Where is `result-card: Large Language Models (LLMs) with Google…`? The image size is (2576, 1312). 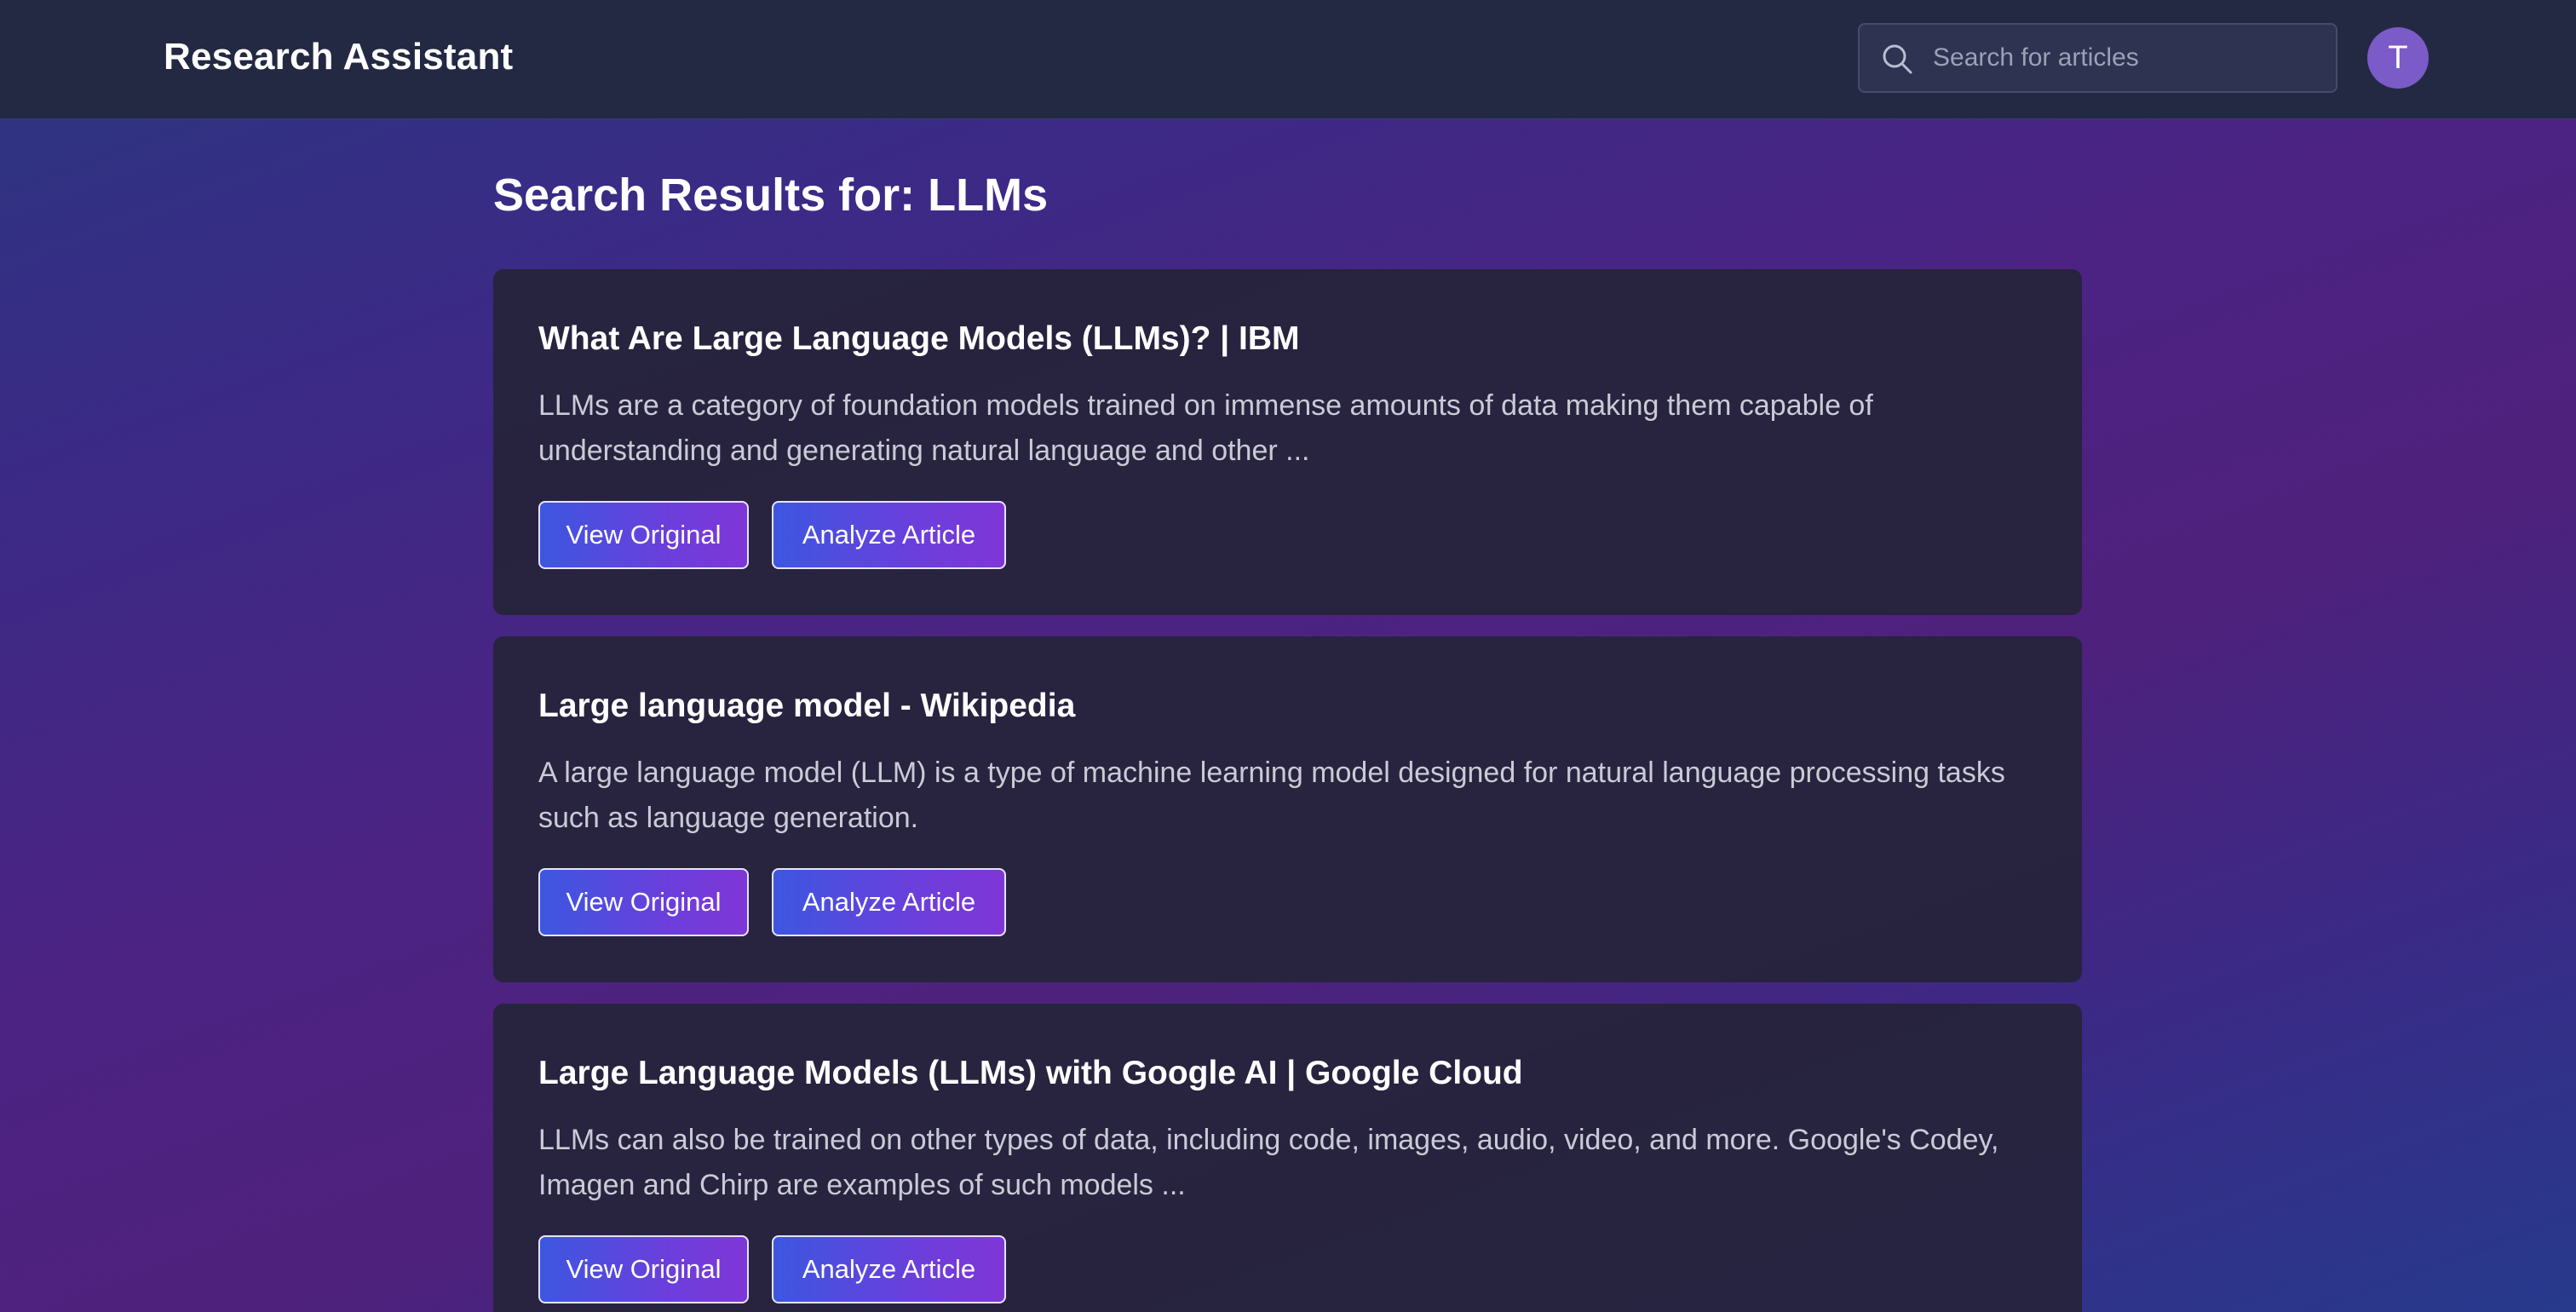
result-card: Large Language Models (LLMs) with Google… is located at coordinates (1287, 1158).